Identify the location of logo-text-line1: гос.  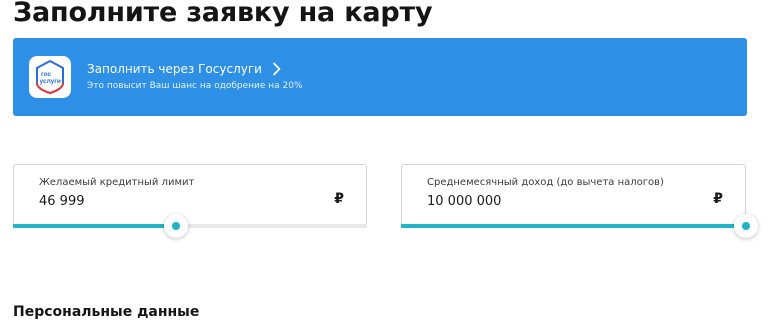
(46, 74).